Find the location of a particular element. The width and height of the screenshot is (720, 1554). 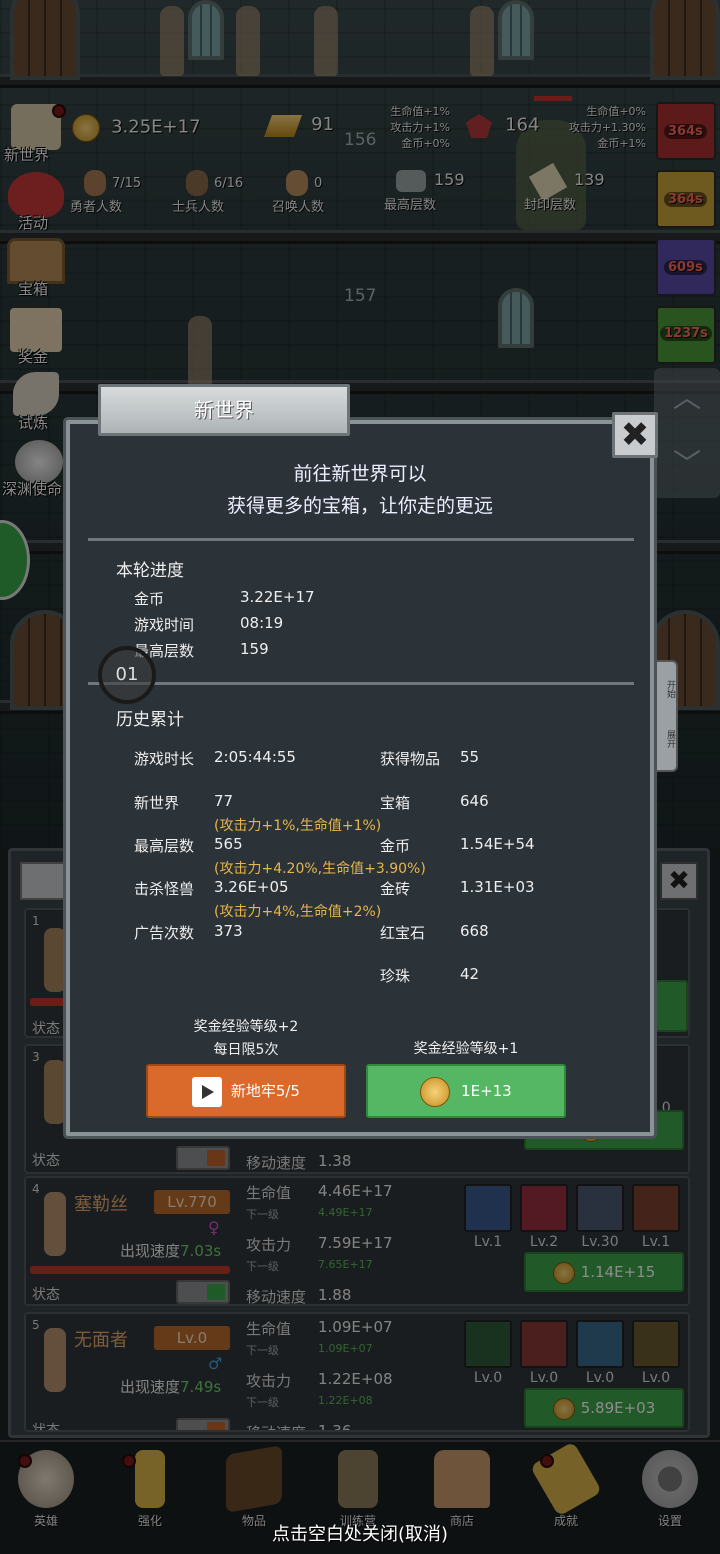

gold-coin-icon is located at coordinates (435, 1091).